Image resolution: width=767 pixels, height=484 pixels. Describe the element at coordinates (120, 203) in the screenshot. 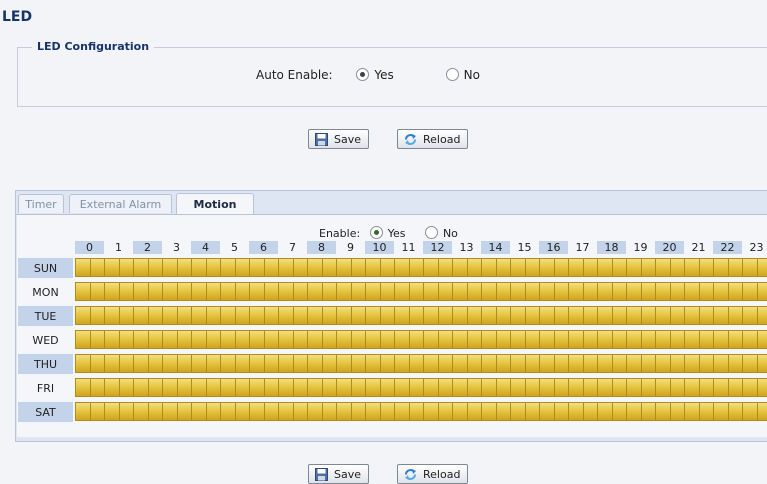

I see `tab-external-alarm: External Alarm` at that location.